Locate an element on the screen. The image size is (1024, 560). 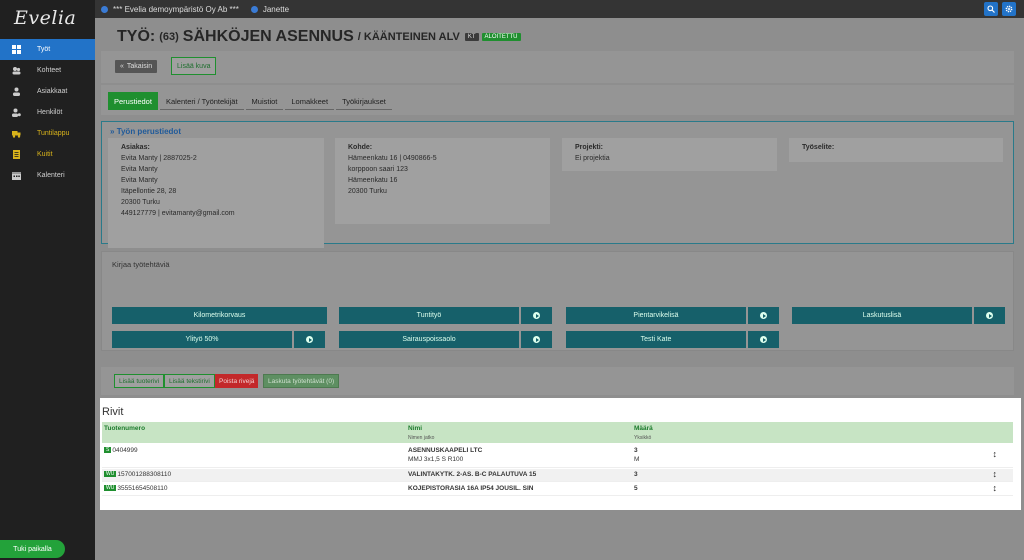
user-name: Janette is located at coordinates (276, 9).